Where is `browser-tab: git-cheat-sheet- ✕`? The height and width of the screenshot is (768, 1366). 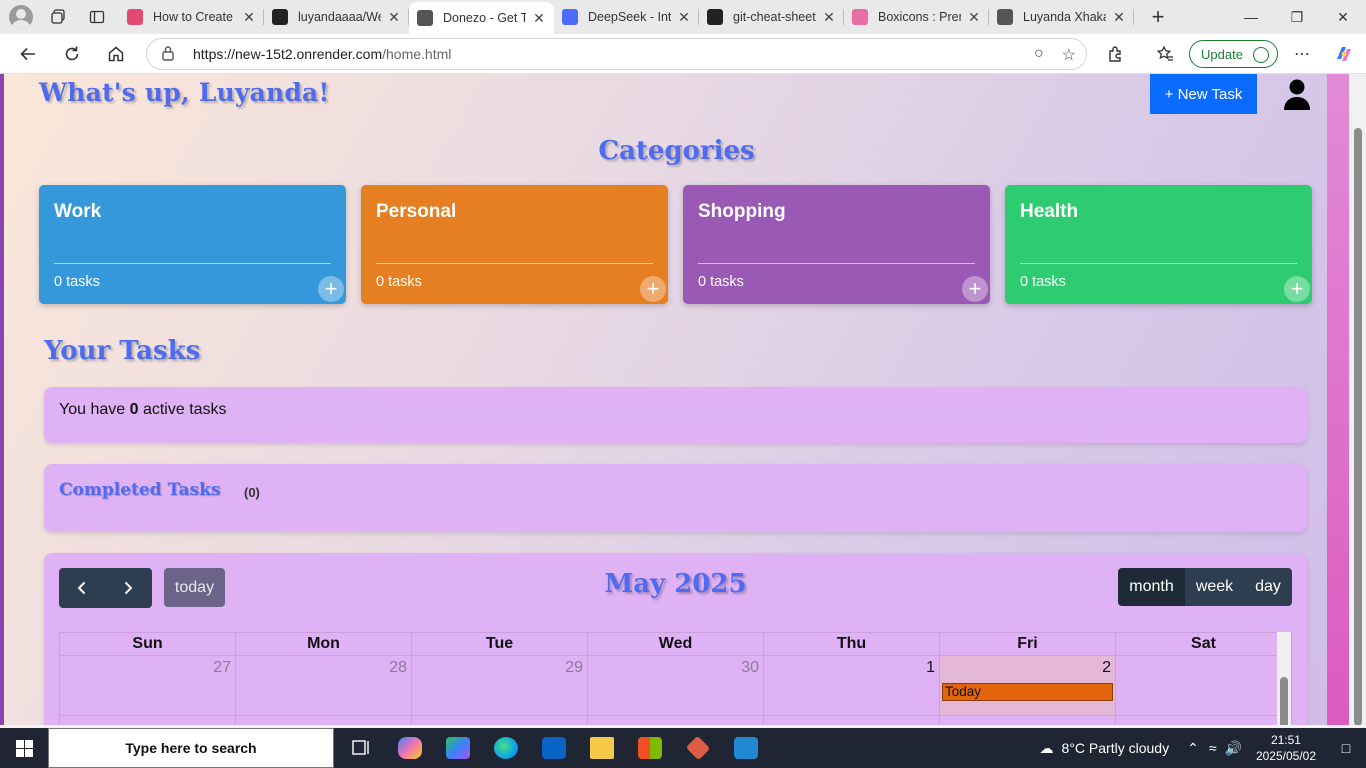 browser-tab: git-cheat-sheet- ✕ is located at coordinates (771, 17).